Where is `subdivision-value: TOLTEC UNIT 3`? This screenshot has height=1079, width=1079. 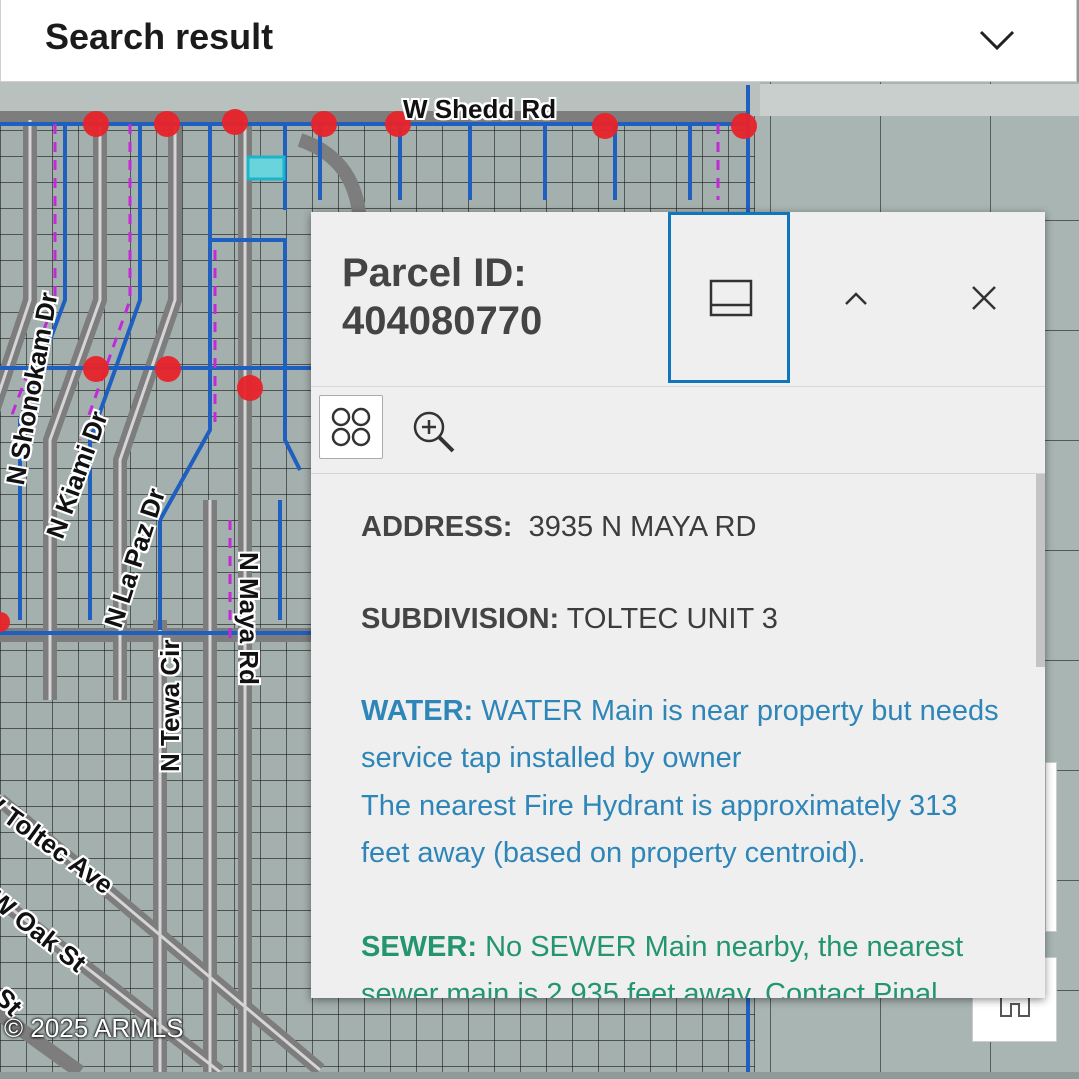
subdivision-value: TOLTEC UNIT 3 is located at coordinates (672, 619).